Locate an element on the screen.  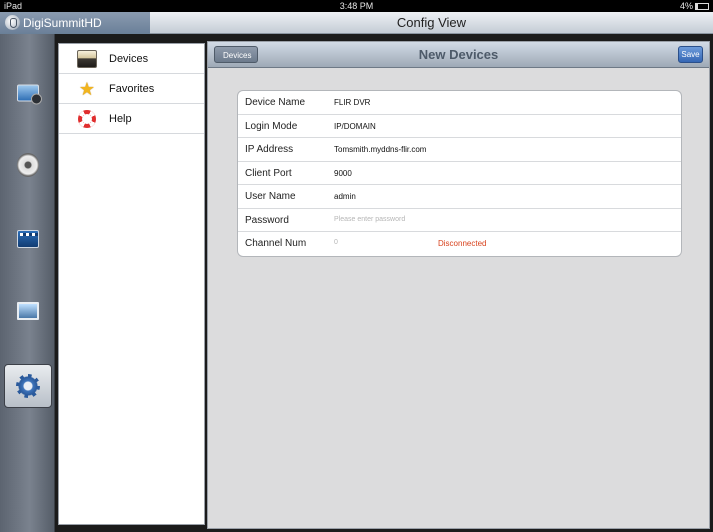
menu-item-favorites: ★ Favorites is located at coordinates (131, 89).